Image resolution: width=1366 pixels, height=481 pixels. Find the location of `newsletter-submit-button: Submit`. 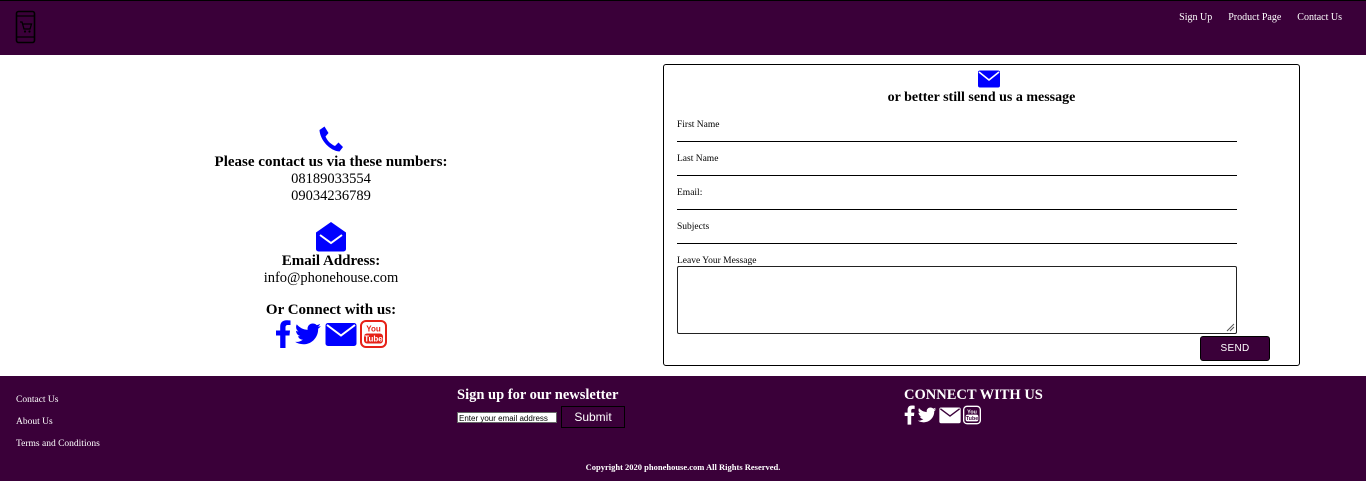

newsletter-submit-button: Submit is located at coordinates (593, 417).